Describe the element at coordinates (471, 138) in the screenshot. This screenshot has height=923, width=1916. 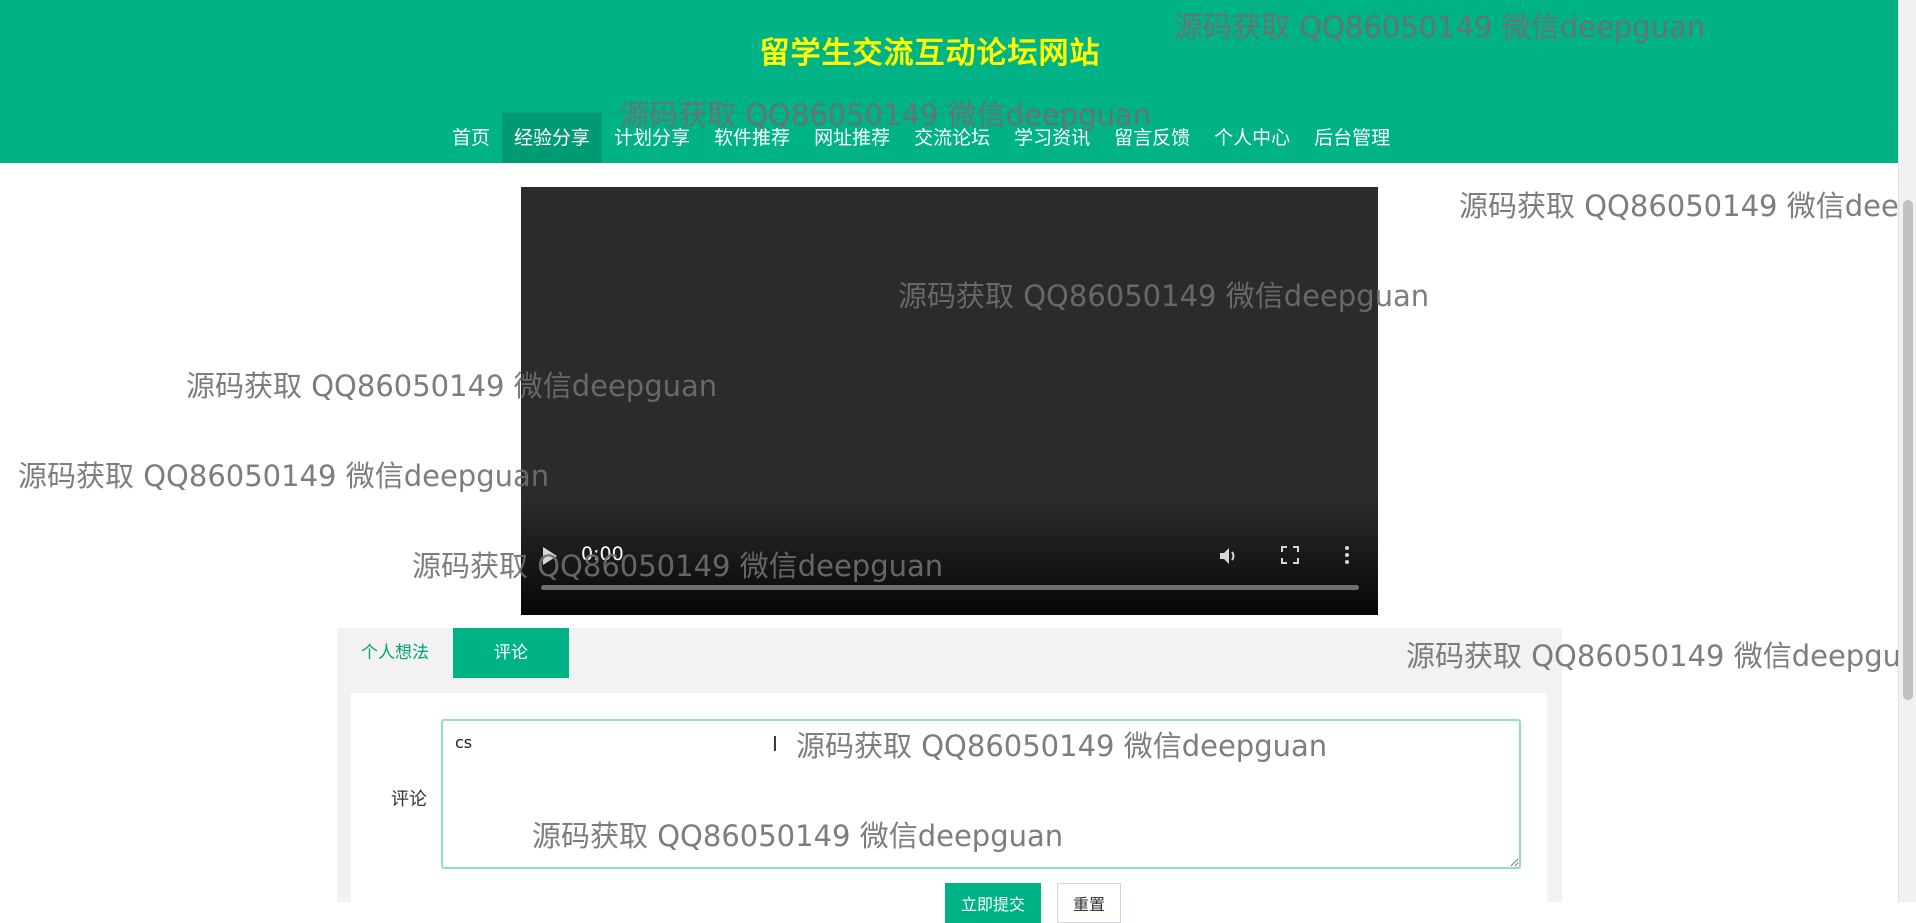
I see `nav-item-home: 首页` at that location.